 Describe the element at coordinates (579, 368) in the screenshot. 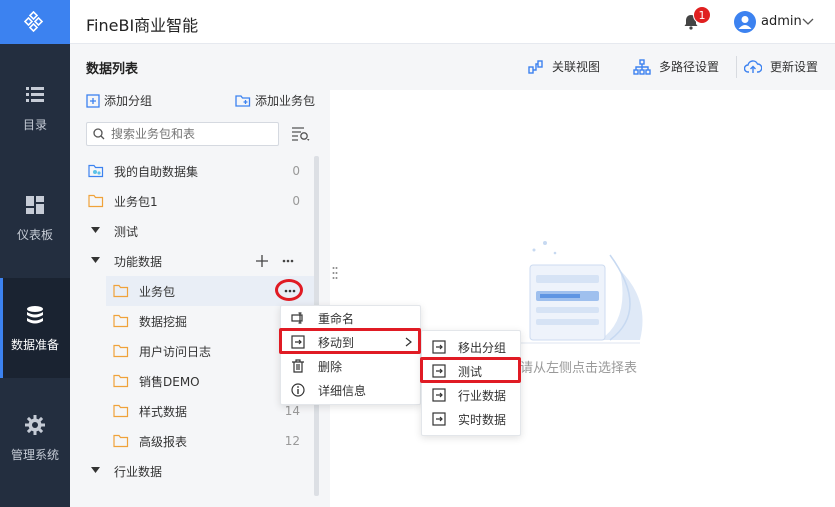

I see `empty-state-text: 请从左侧点击选择表` at that location.